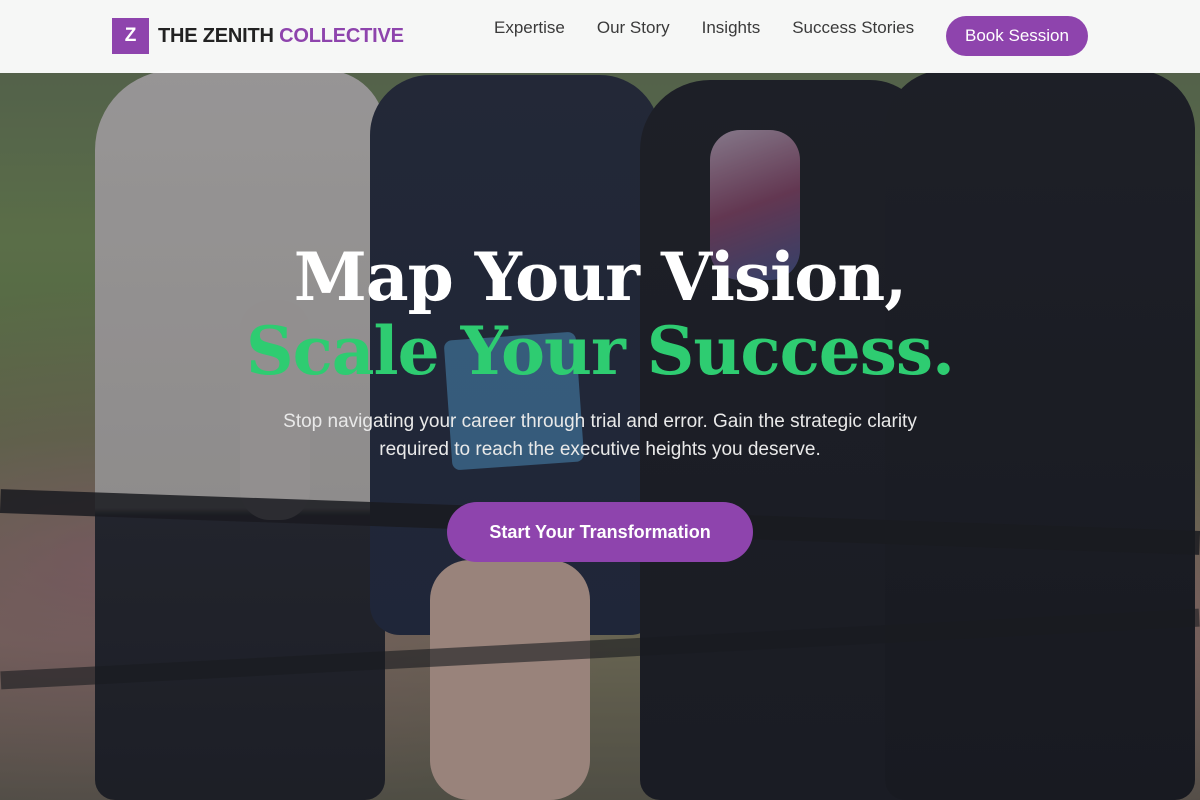 Image resolution: width=1200 pixels, height=800 pixels. I want to click on brand-logo: Z THE ZENITH COLLECTIVE, so click(258, 36).